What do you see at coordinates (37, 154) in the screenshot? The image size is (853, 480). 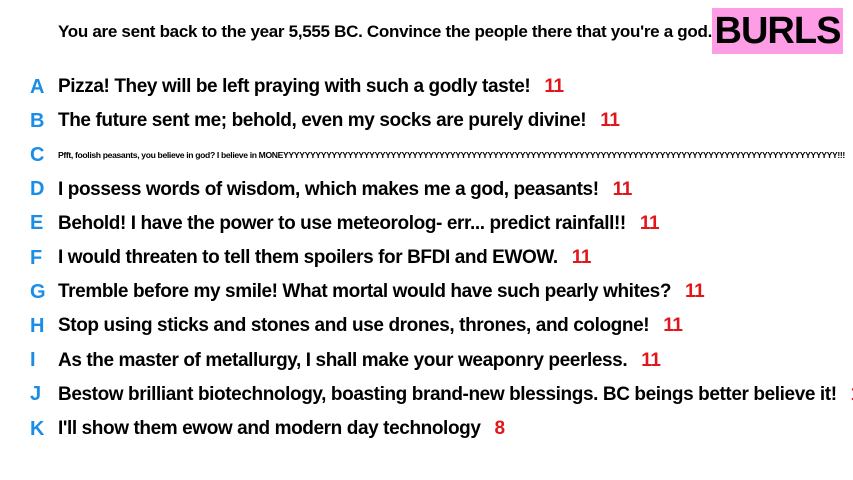 I see `response-letter: C` at bounding box center [37, 154].